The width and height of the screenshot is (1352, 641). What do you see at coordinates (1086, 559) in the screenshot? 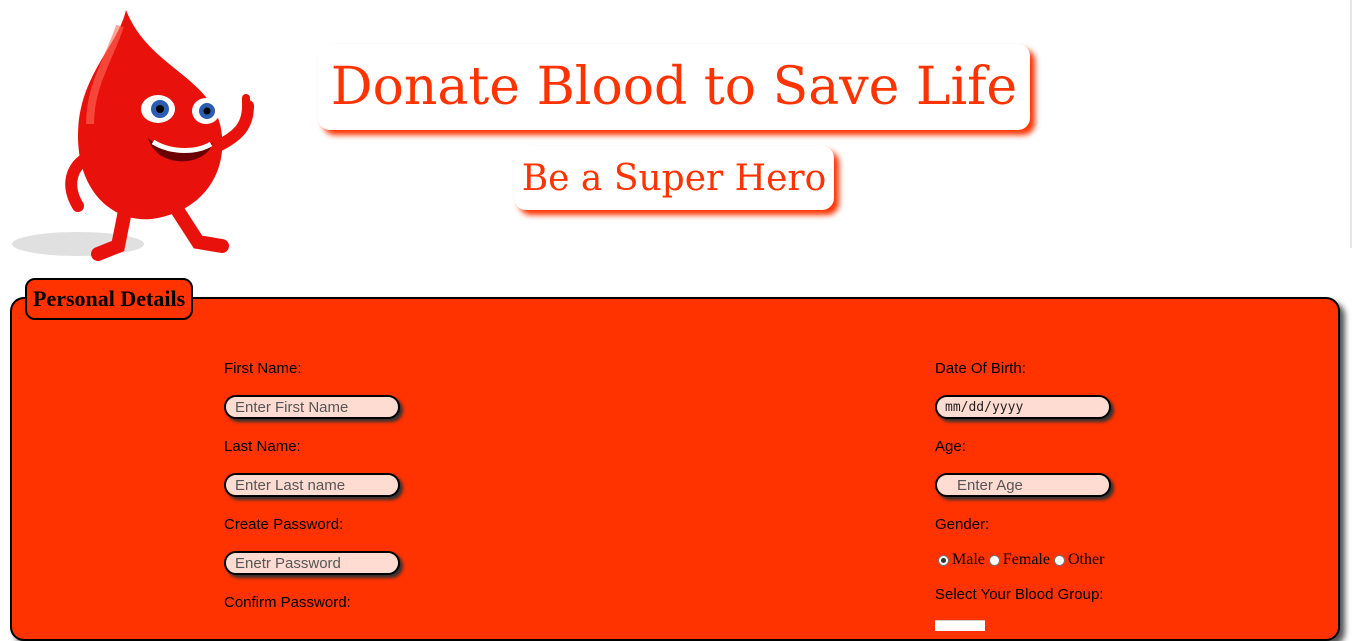
I see `radio-other-label: Other` at bounding box center [1086, 559].